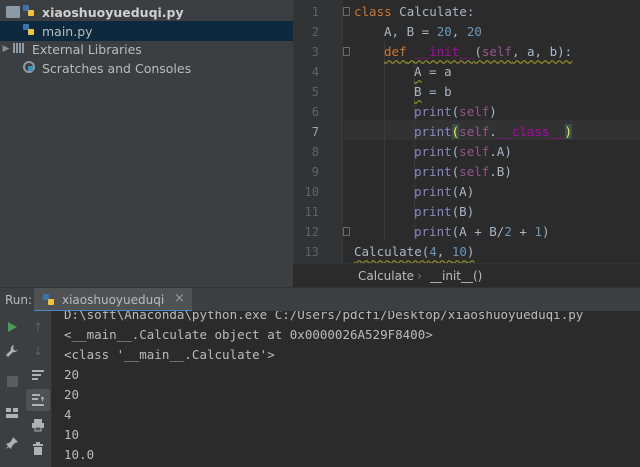  I want to click on folder-icon, so click(13, 12).